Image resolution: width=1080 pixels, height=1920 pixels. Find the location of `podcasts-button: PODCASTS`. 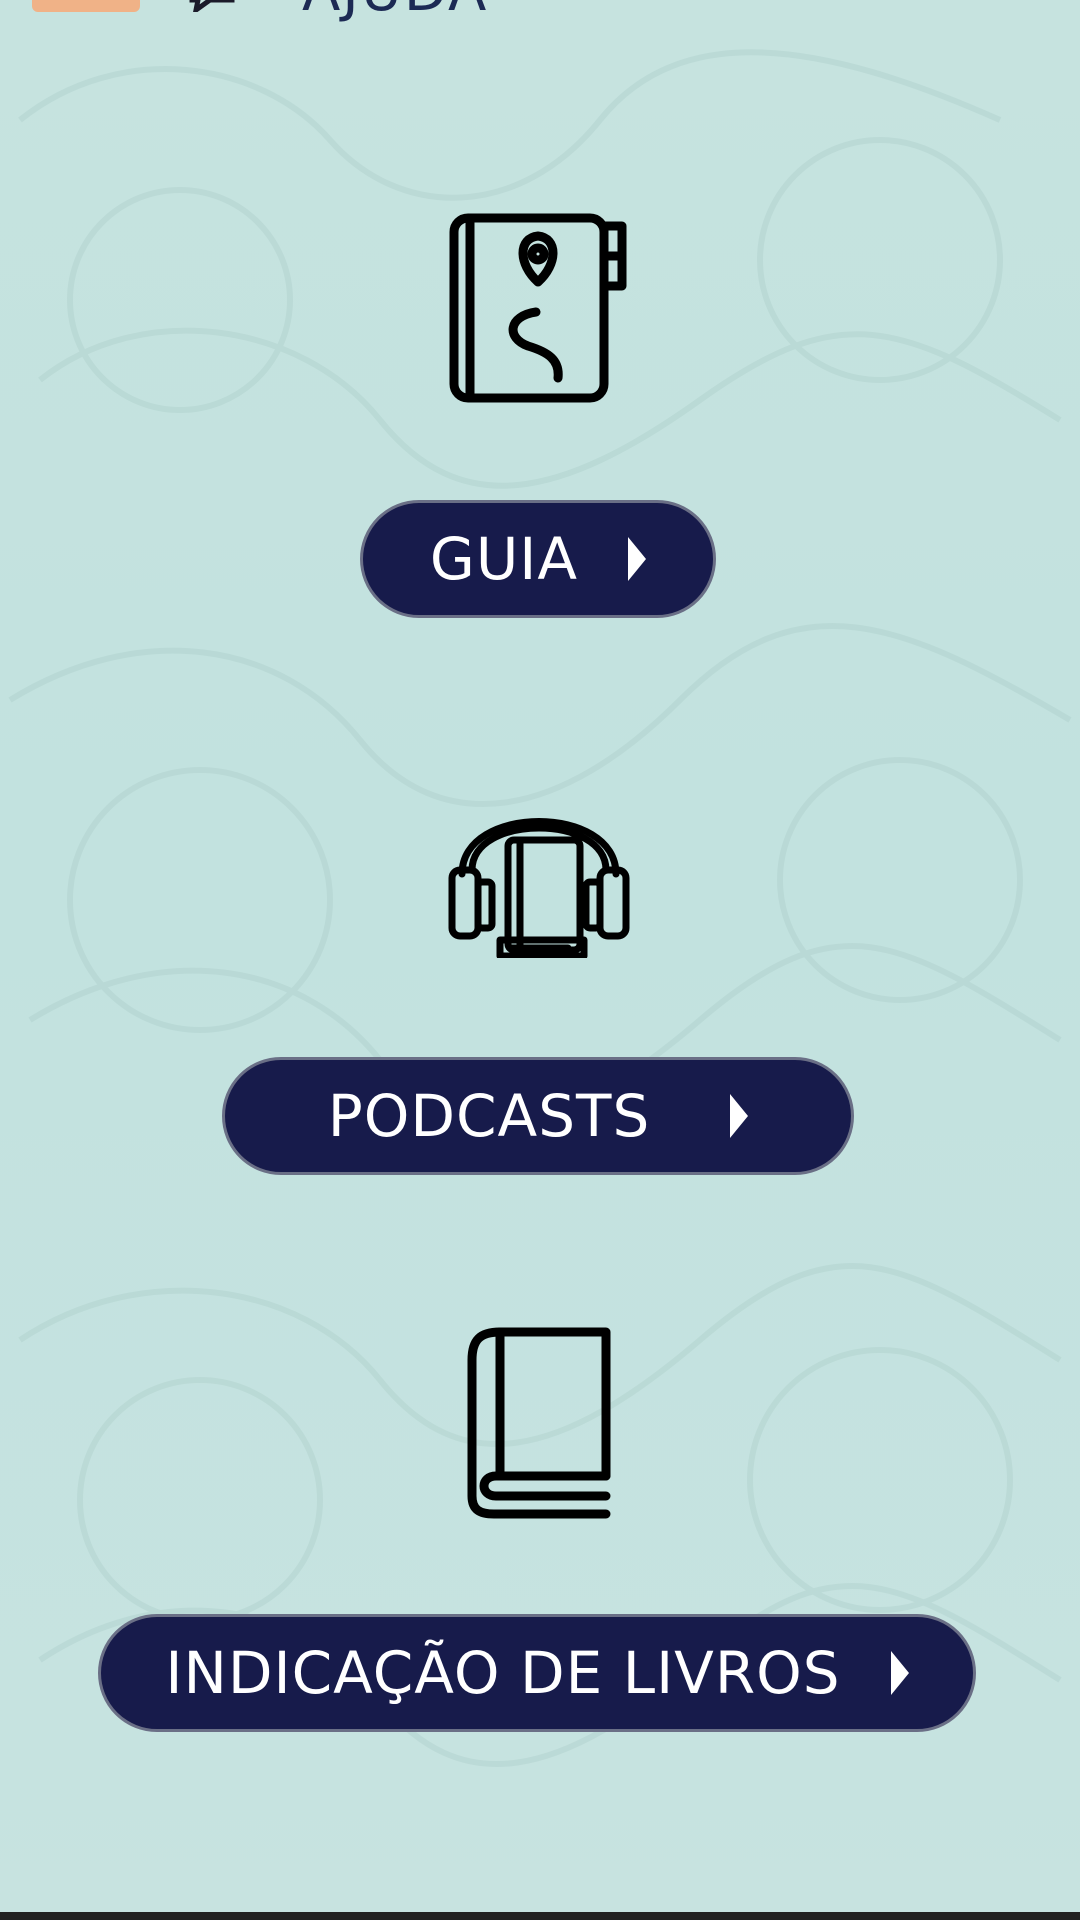

podcasts-button: PODCASTS is located at coordinates (538, 1116).